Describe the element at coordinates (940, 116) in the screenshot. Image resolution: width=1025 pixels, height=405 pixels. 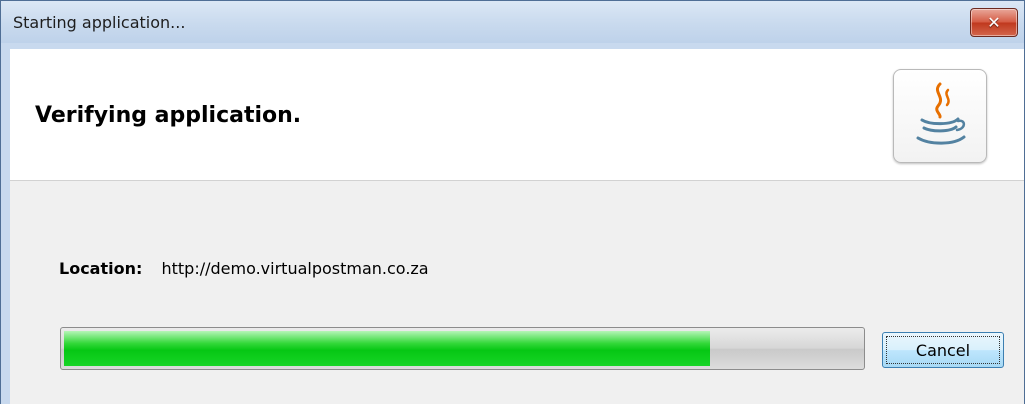
I see `java-coffee-cup-icon` at that location.